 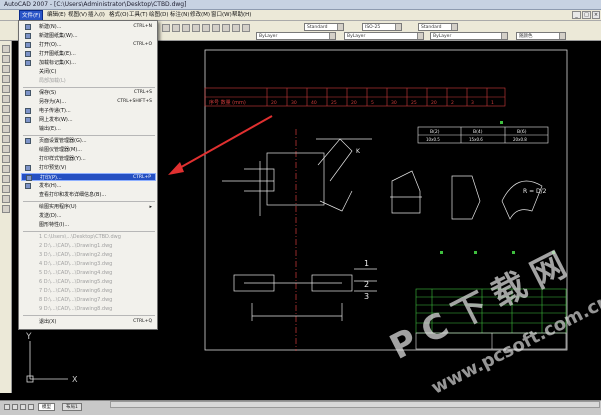 I want to click on menu-item-label: 1 C:\Users\...\Desktop\CTBD.dwg, so click(x=80, y=237).